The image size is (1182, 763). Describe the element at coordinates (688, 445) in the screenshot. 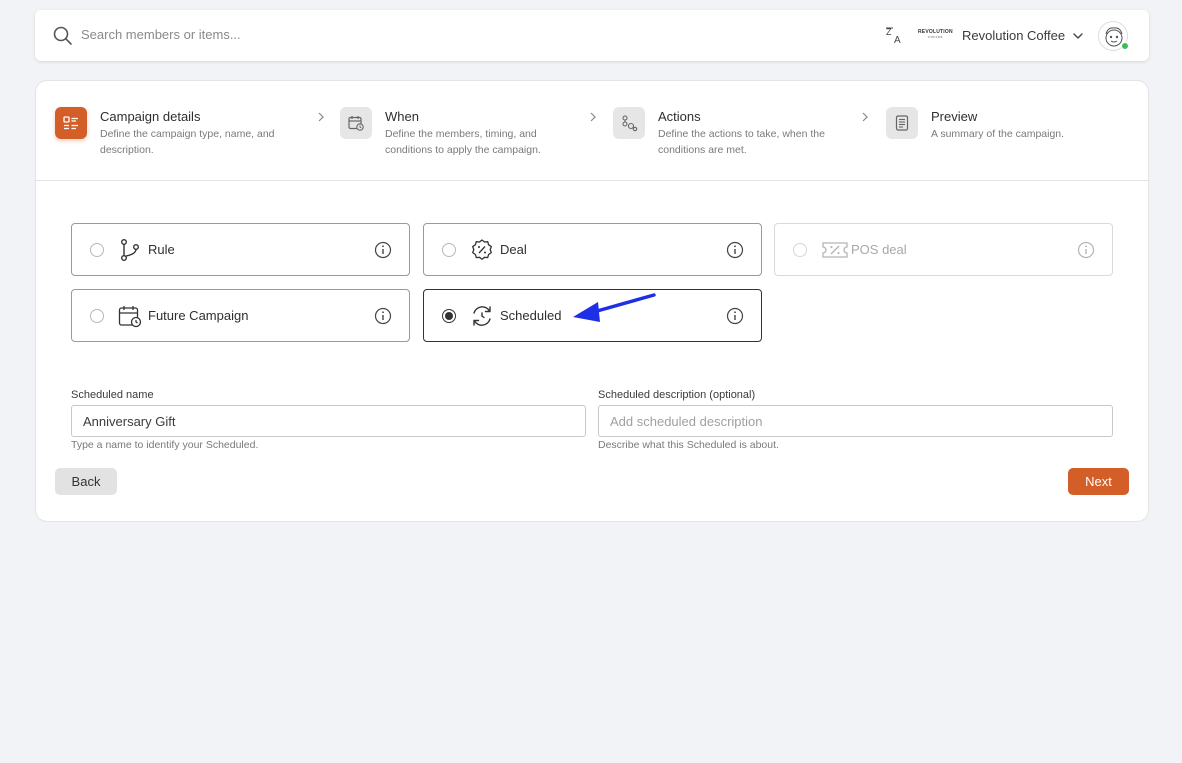

I see `scheduled-description-hint: Describe what this Scheduled is about.` at that location.